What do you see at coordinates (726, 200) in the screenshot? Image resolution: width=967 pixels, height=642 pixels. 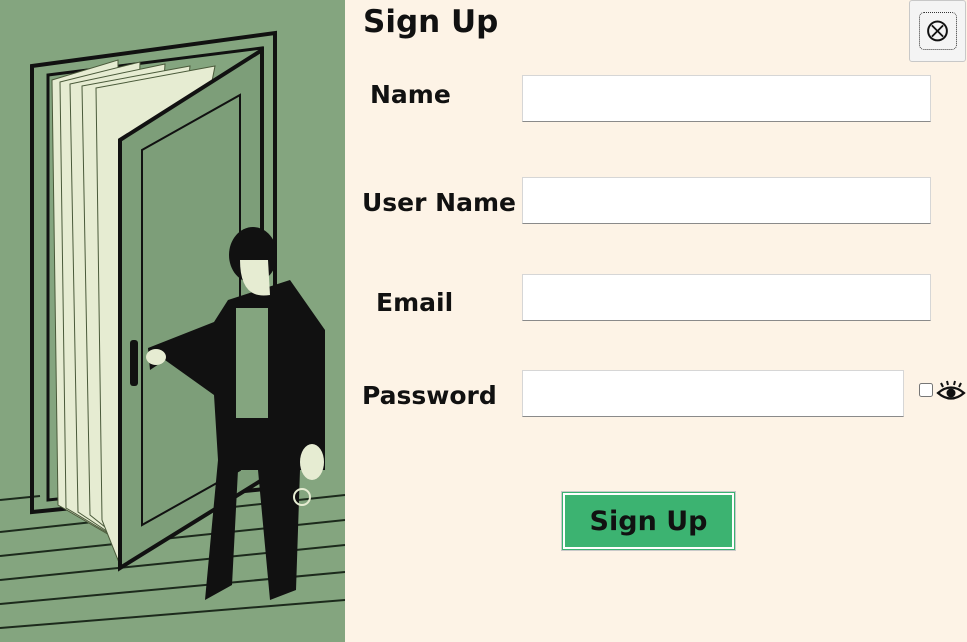 I see `username-input` at bounding box center [726, 200].